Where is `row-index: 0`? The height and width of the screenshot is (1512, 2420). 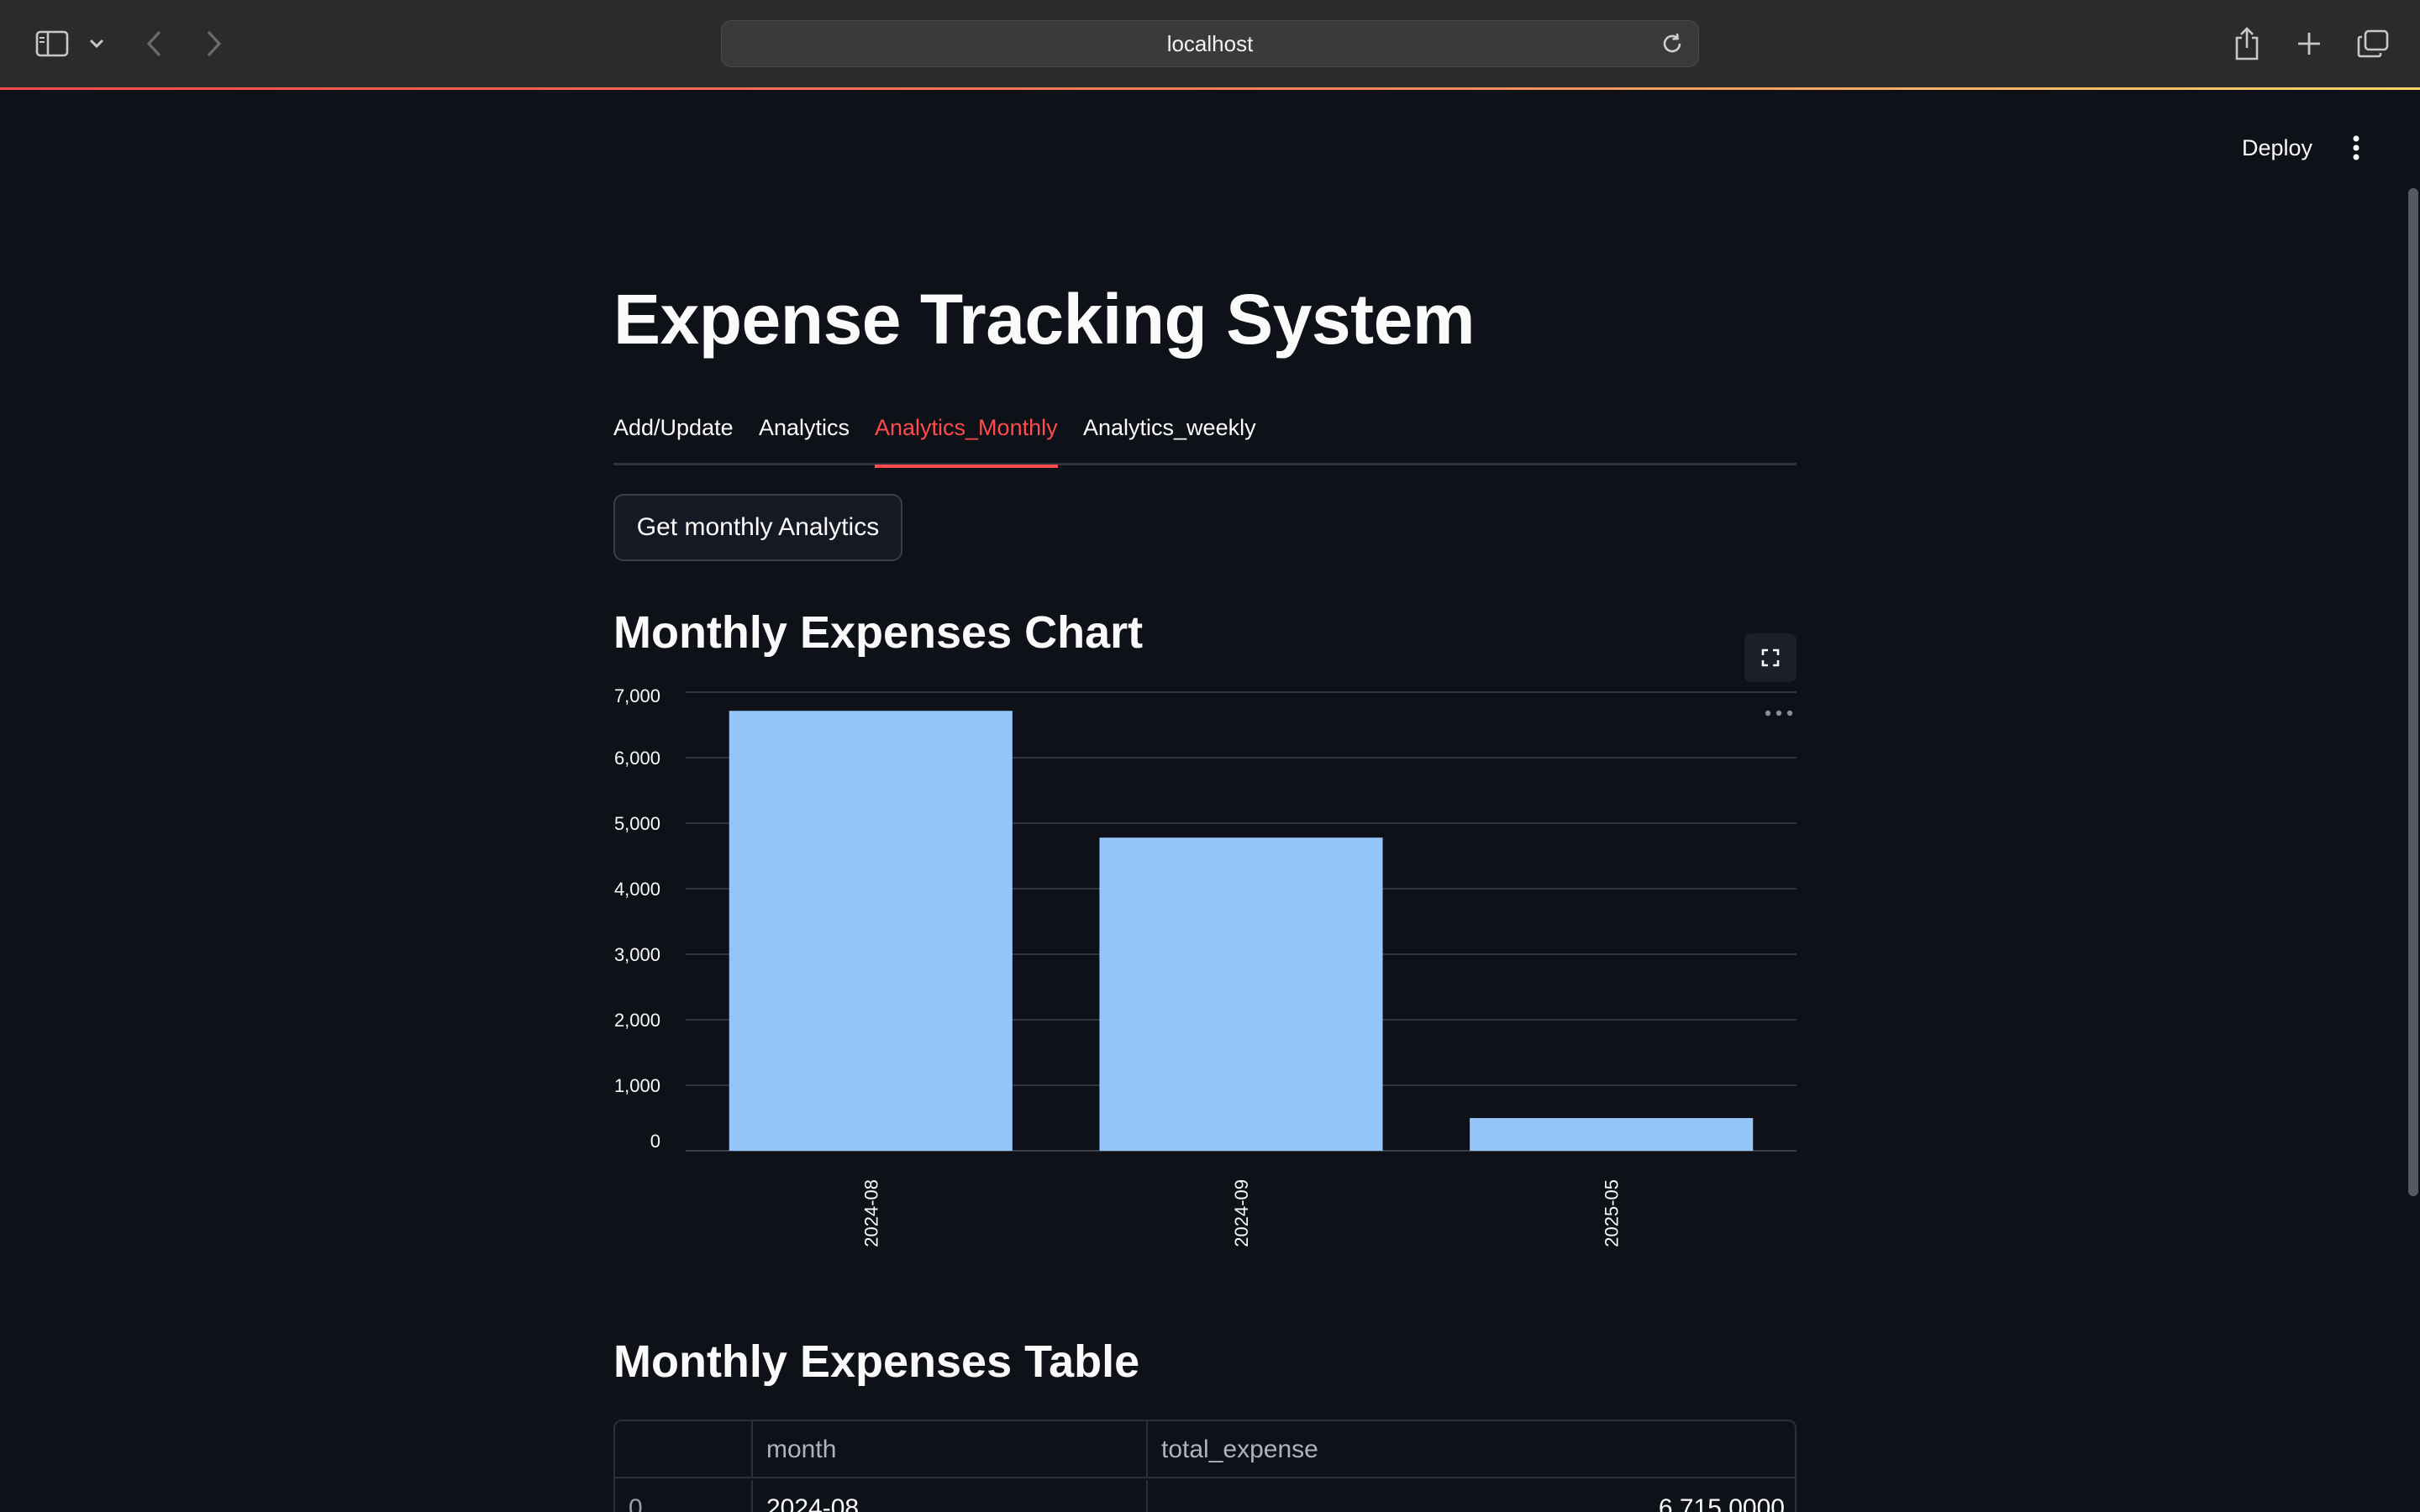
row-index: 0 is located at coordinates (684, 1496).